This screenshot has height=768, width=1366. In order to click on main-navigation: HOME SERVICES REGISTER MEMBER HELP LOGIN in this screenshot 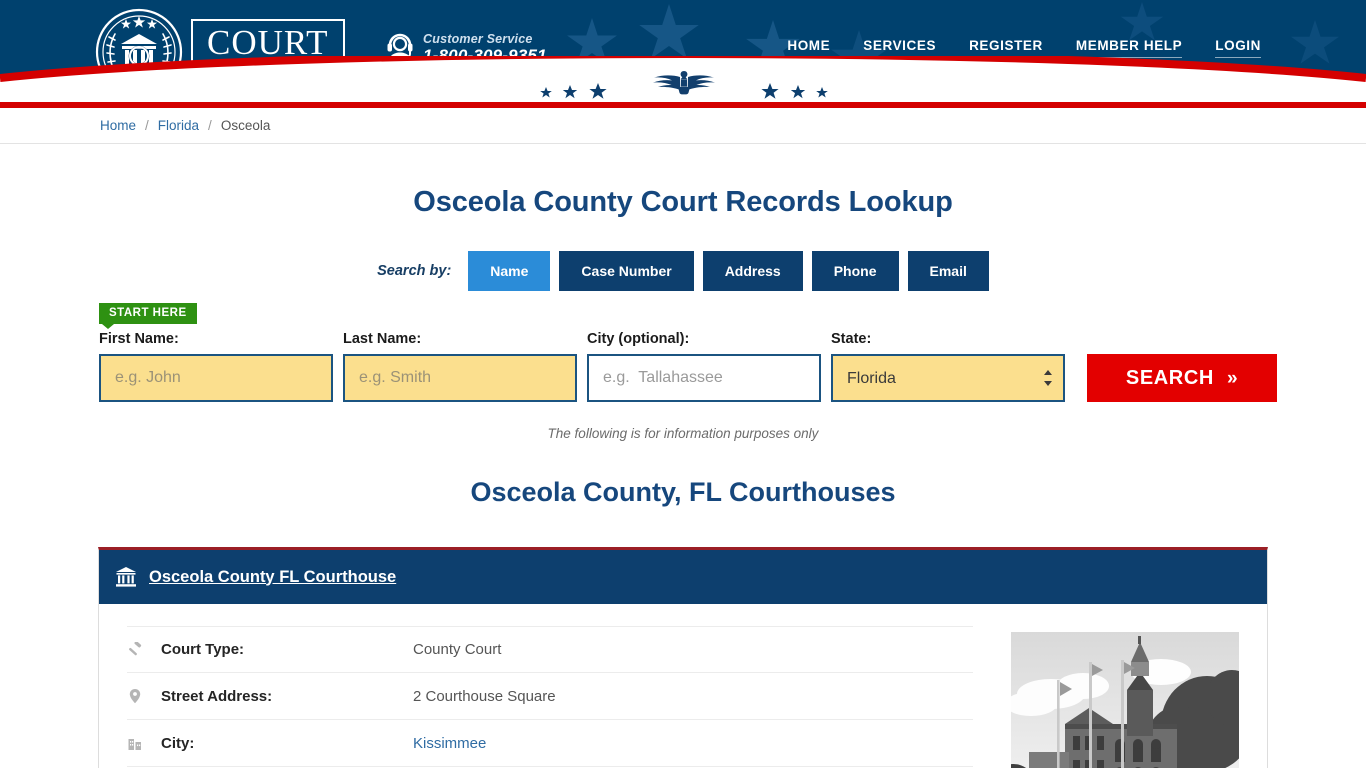, I will do `click(1024, 48)`.